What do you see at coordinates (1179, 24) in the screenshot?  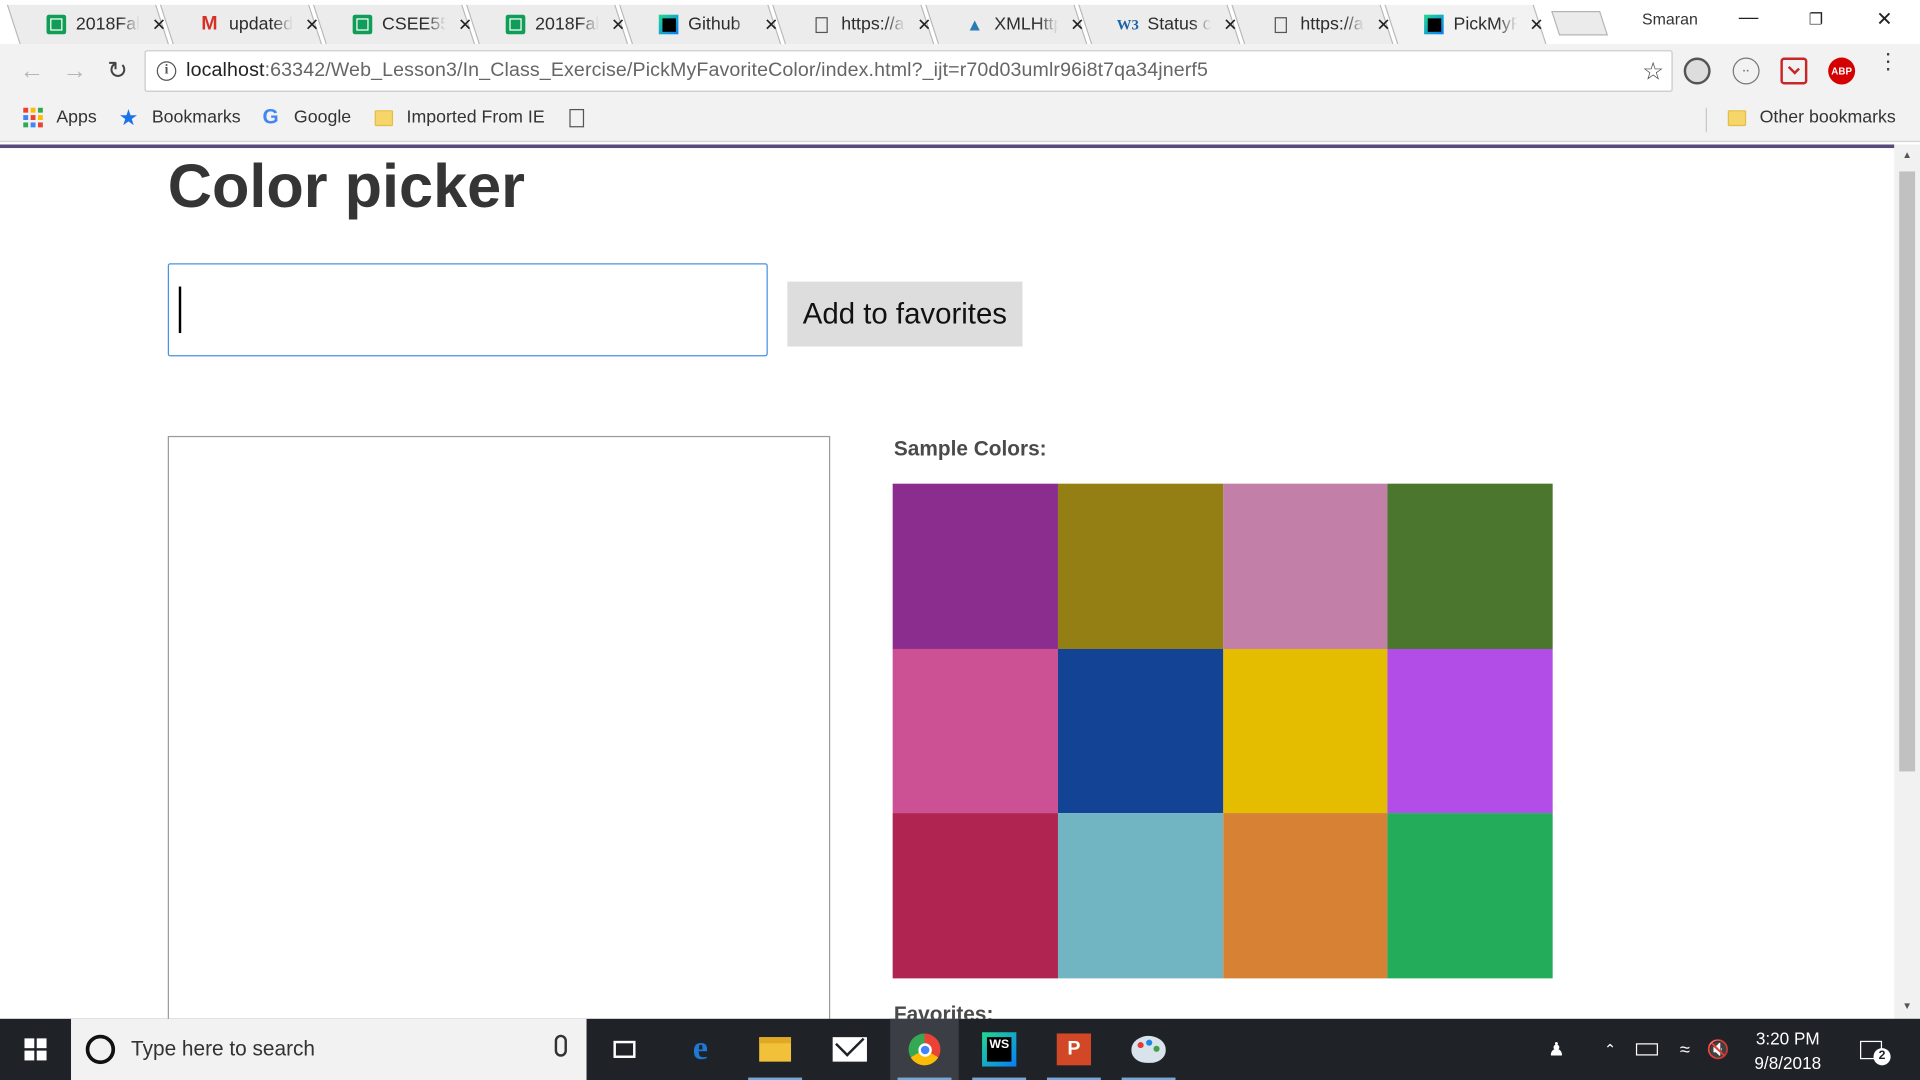 I see `tab-title: Status c` at bounding box center [1179, 24].